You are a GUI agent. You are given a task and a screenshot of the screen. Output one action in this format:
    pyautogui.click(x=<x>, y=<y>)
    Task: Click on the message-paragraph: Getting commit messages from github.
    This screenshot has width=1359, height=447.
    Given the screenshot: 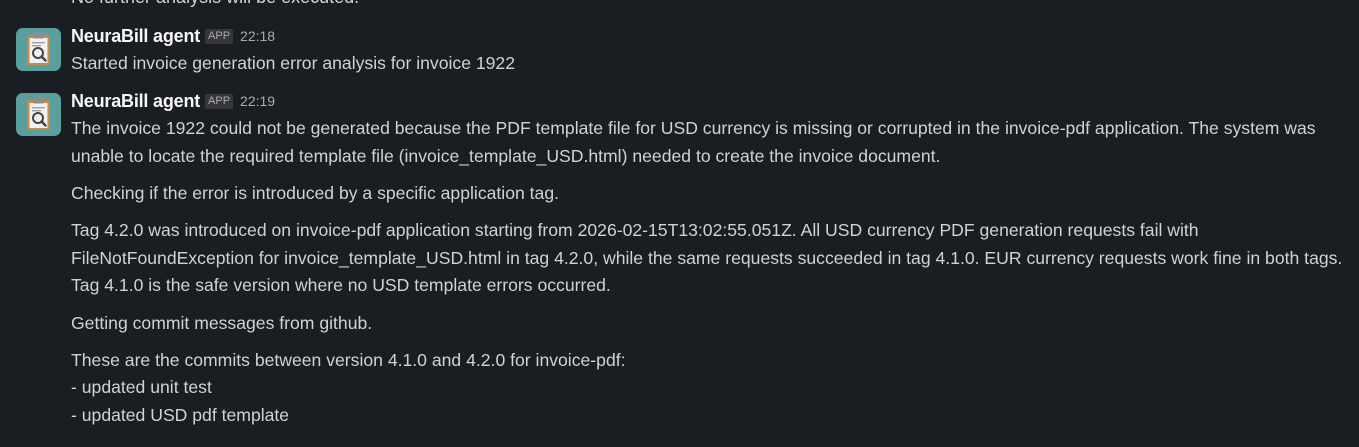 What is the action you would take?
    pyautogui.click(x=222, y=323)
    